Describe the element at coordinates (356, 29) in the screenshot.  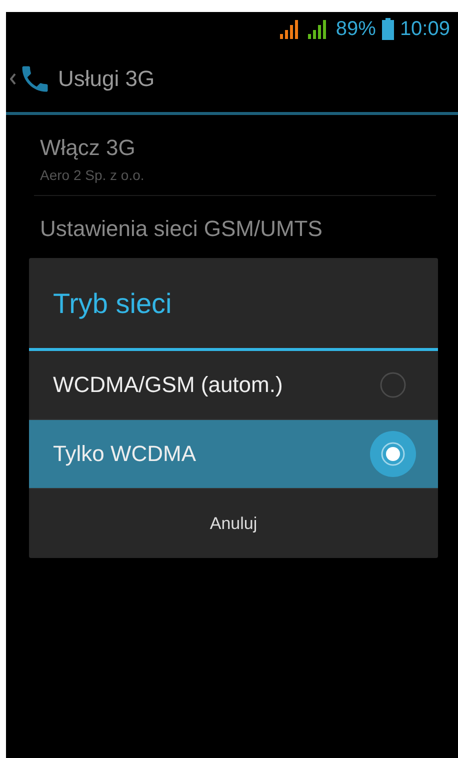
I see `battery-percent: 89%` at that location.